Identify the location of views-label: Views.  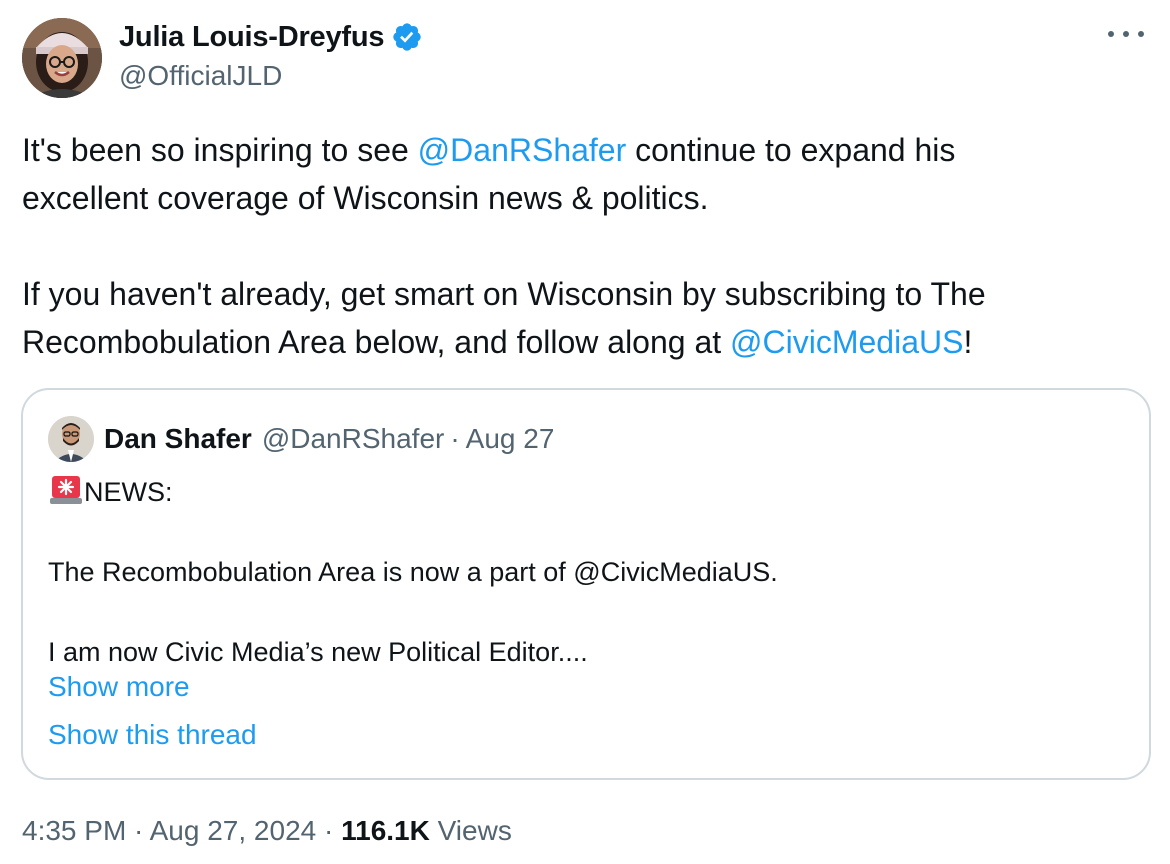
(470, 830).